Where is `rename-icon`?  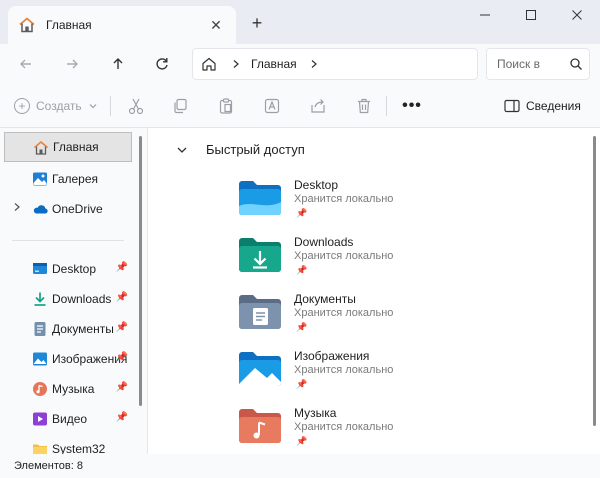 rename-icon is located at coordinates (272, 106).